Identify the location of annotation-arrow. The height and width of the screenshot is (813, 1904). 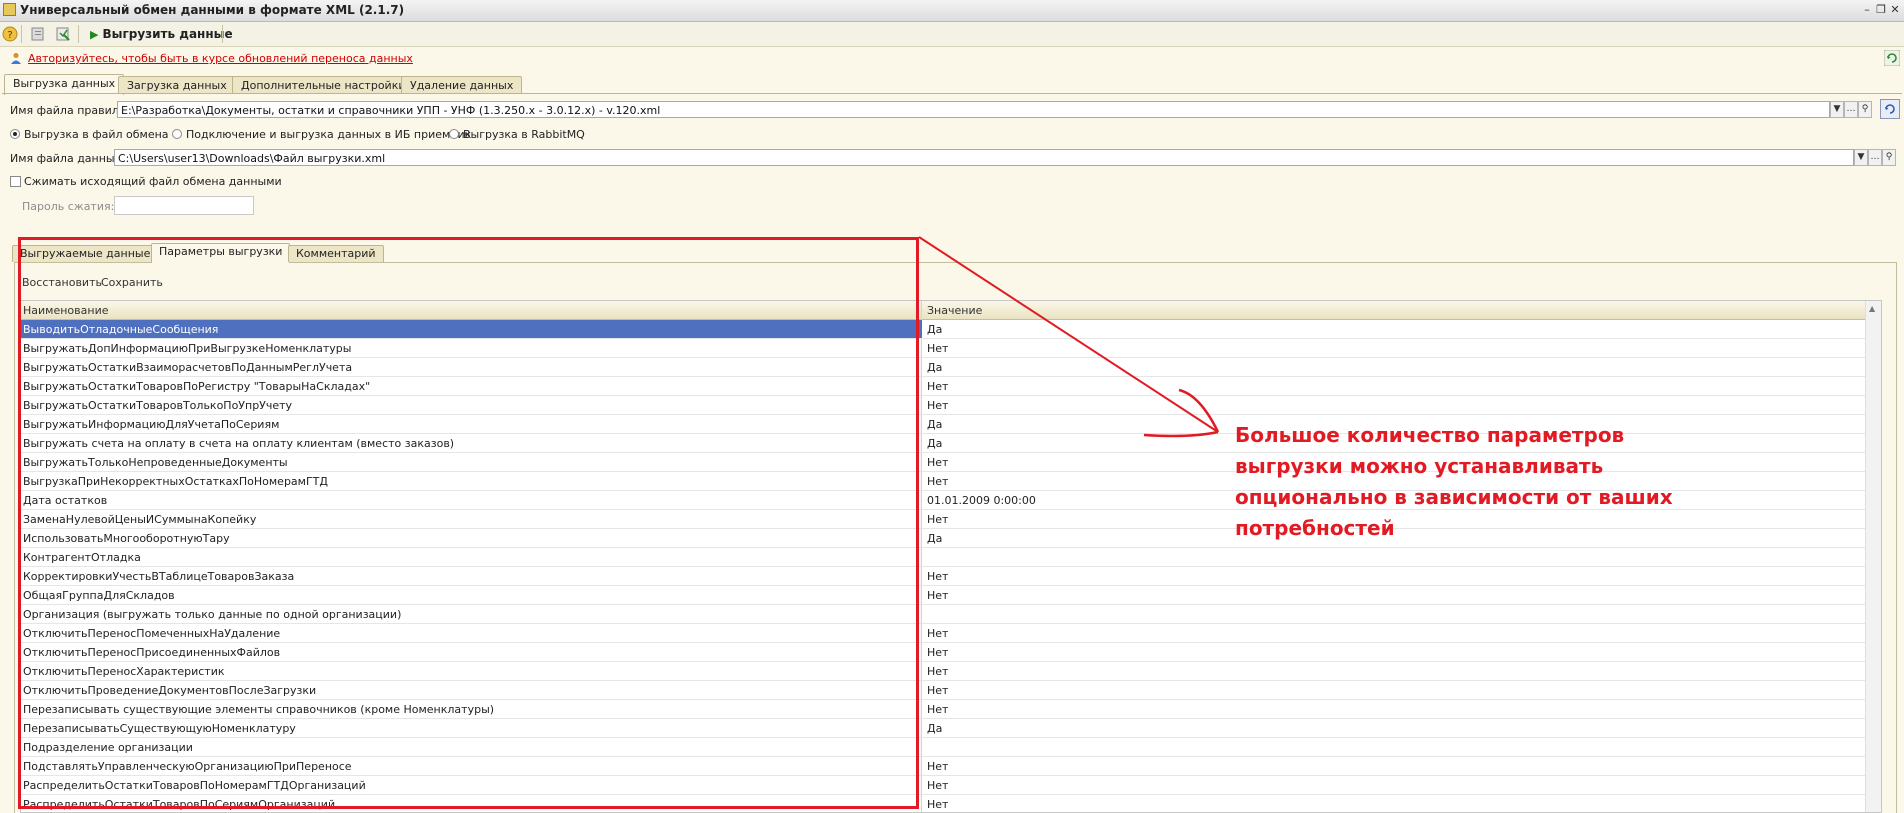
(1069, 337).